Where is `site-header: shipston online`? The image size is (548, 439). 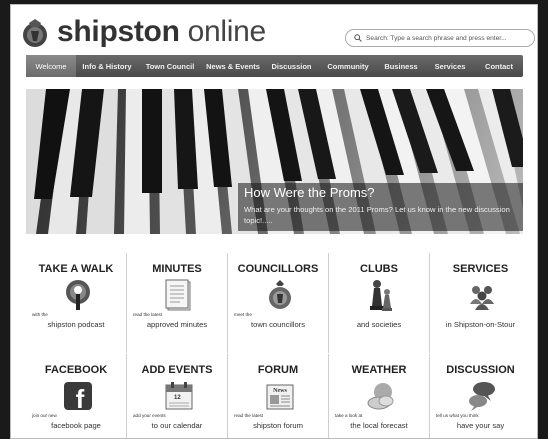 site-header: shipston online is located at coordinates (274, 30).